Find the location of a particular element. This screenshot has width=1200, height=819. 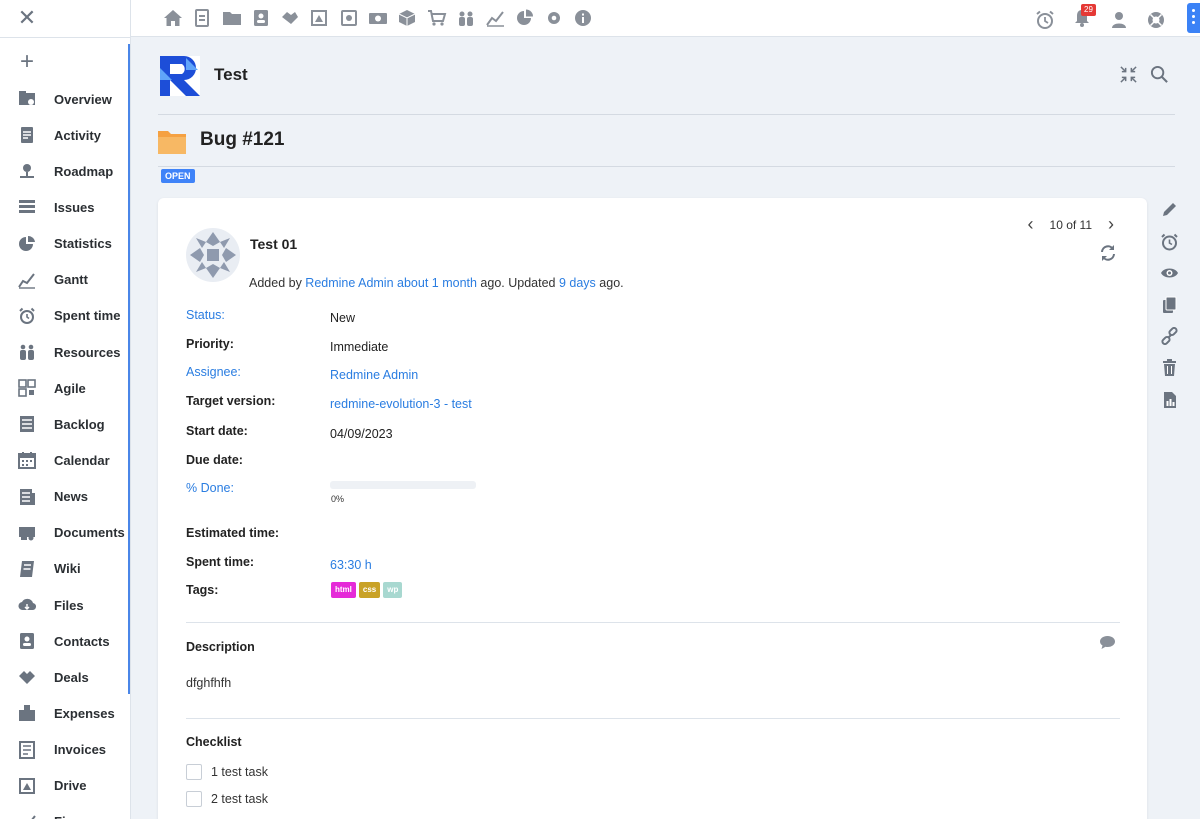

sidebar-item-statistics: Statistics is located at coordinates (64, 244).